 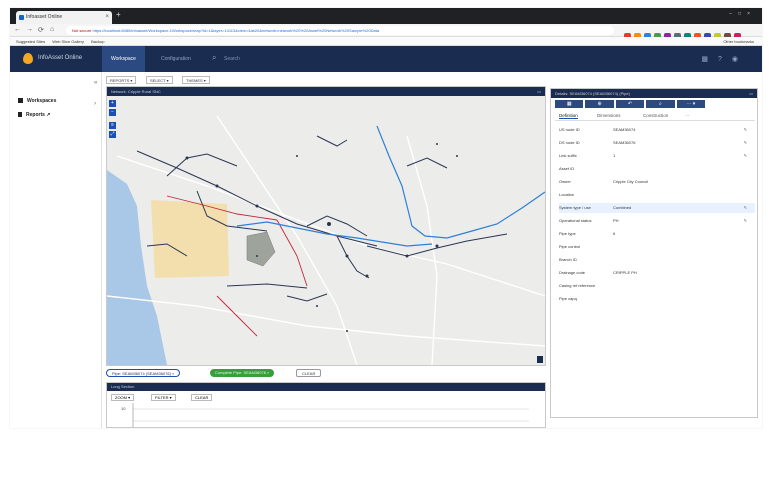 I want to click on favicon-icon, so click(x=21, y=17).